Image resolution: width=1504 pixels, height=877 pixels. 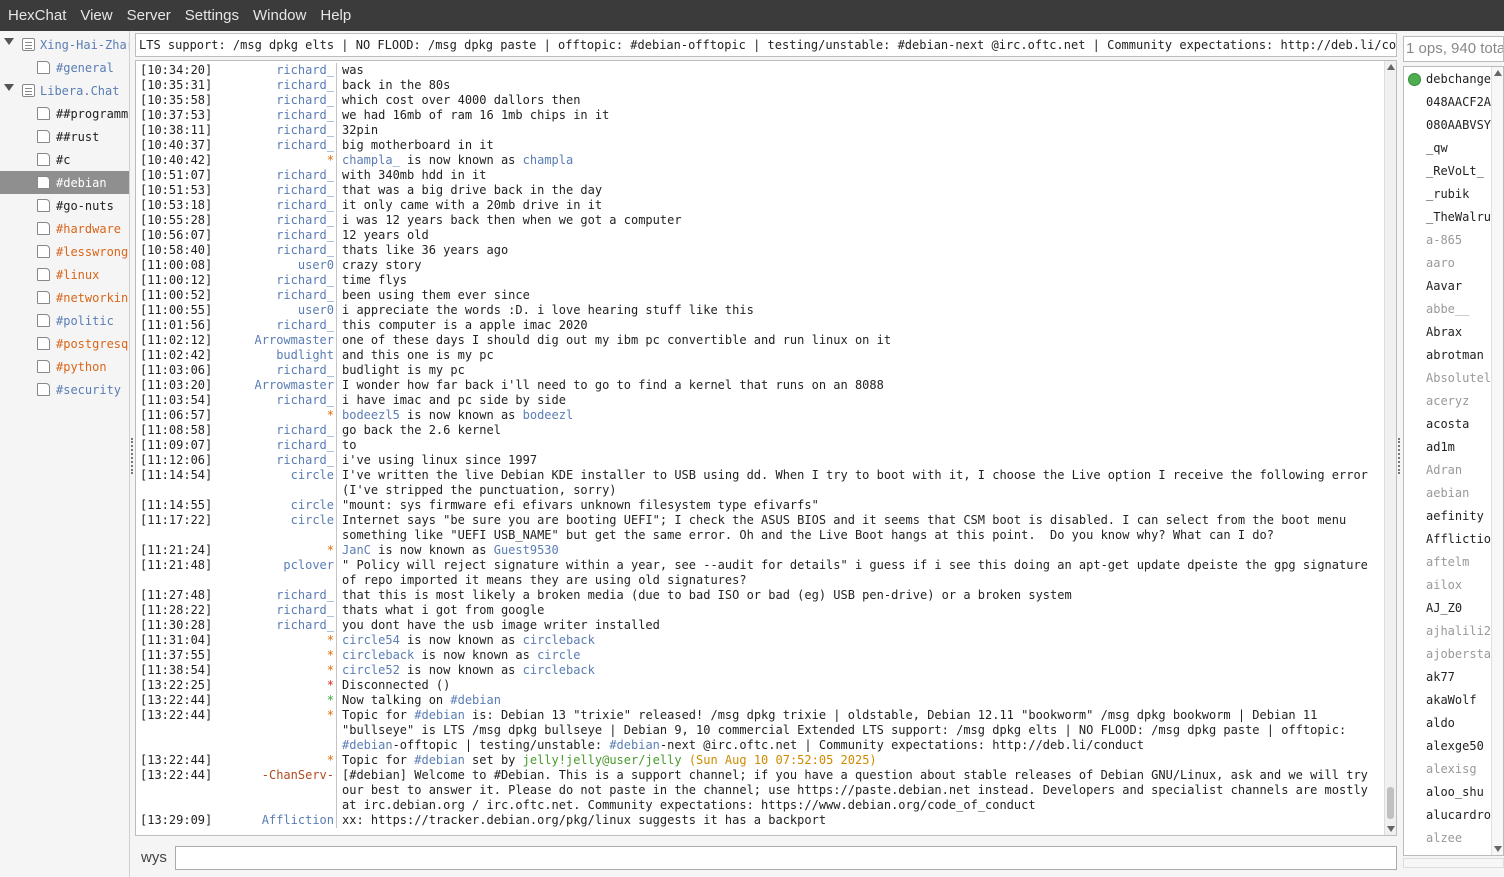 I want to click on nick-label: budlight, so click(x=274, y=355).